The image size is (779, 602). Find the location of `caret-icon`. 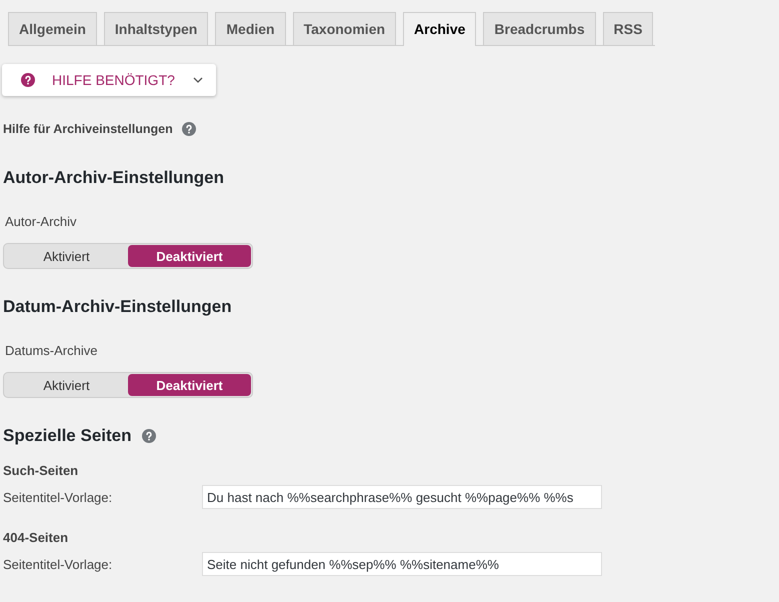

caret-icon is located at coordinates (197, 80).